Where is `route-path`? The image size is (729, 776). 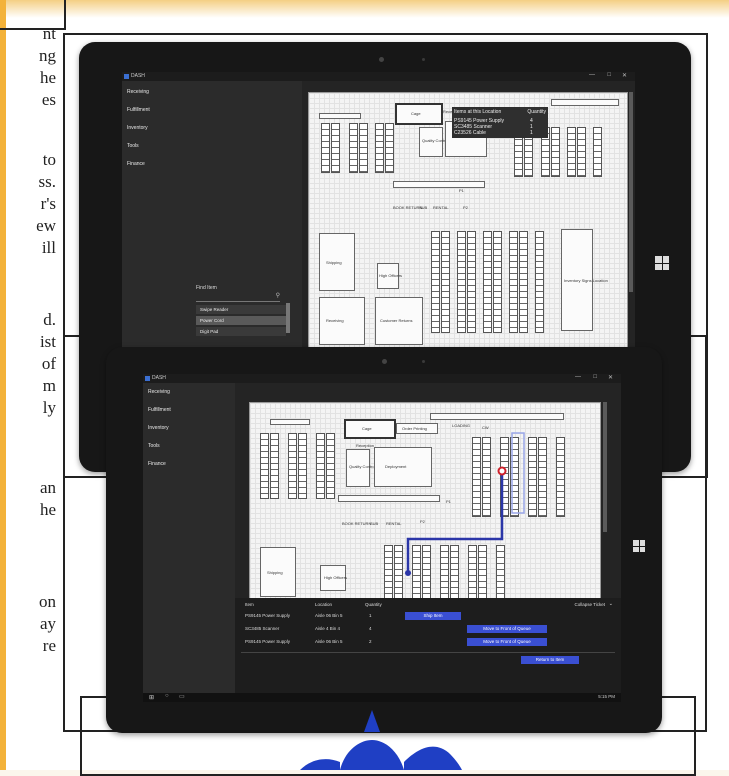 route-path is located at coordinates (465, 504).